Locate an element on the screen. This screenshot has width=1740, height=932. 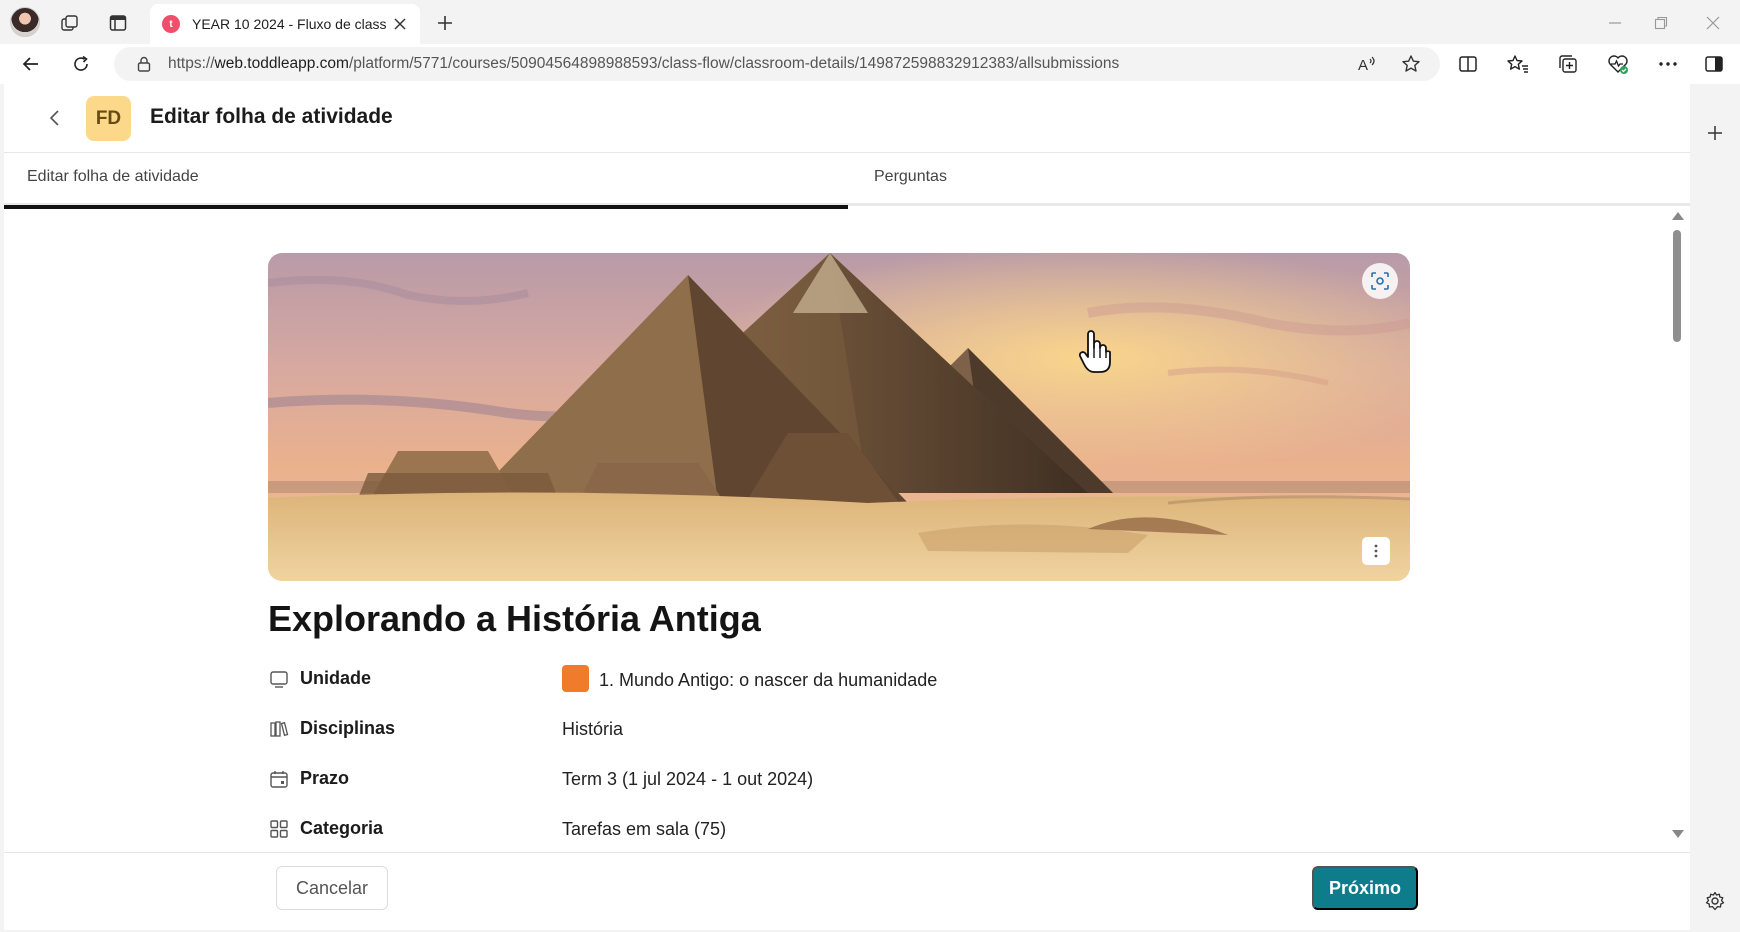
tab-actions-icon is located at coordinates (118, 23).